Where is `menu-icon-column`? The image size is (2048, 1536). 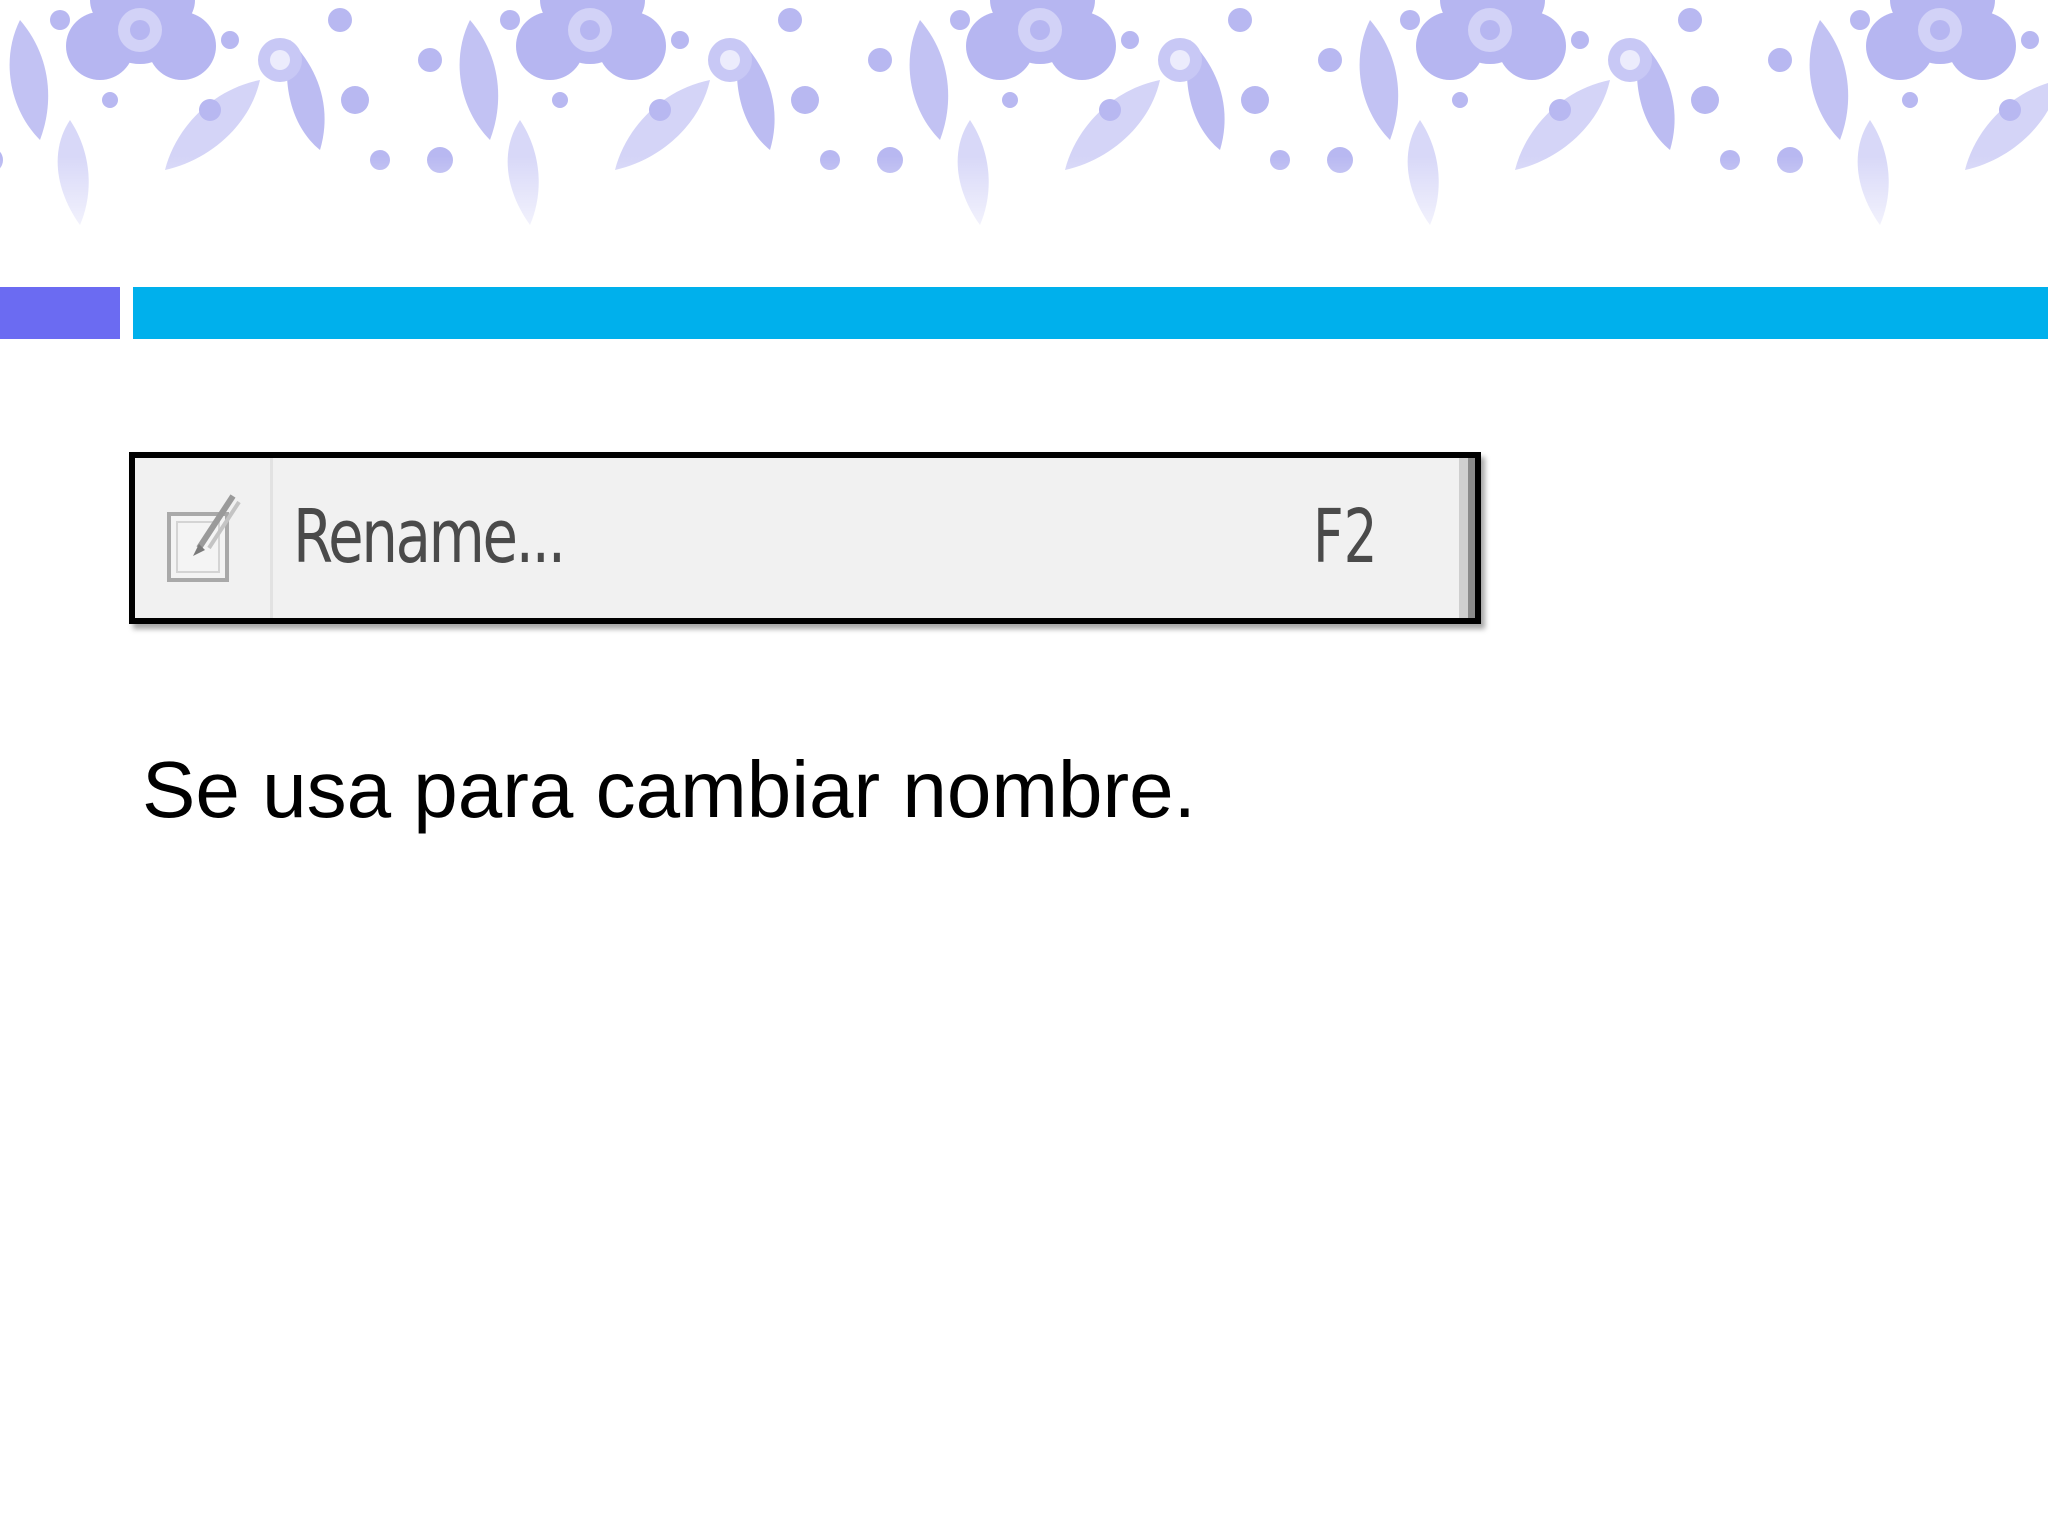 menu-icon-column is located at coordinates (204, 538).